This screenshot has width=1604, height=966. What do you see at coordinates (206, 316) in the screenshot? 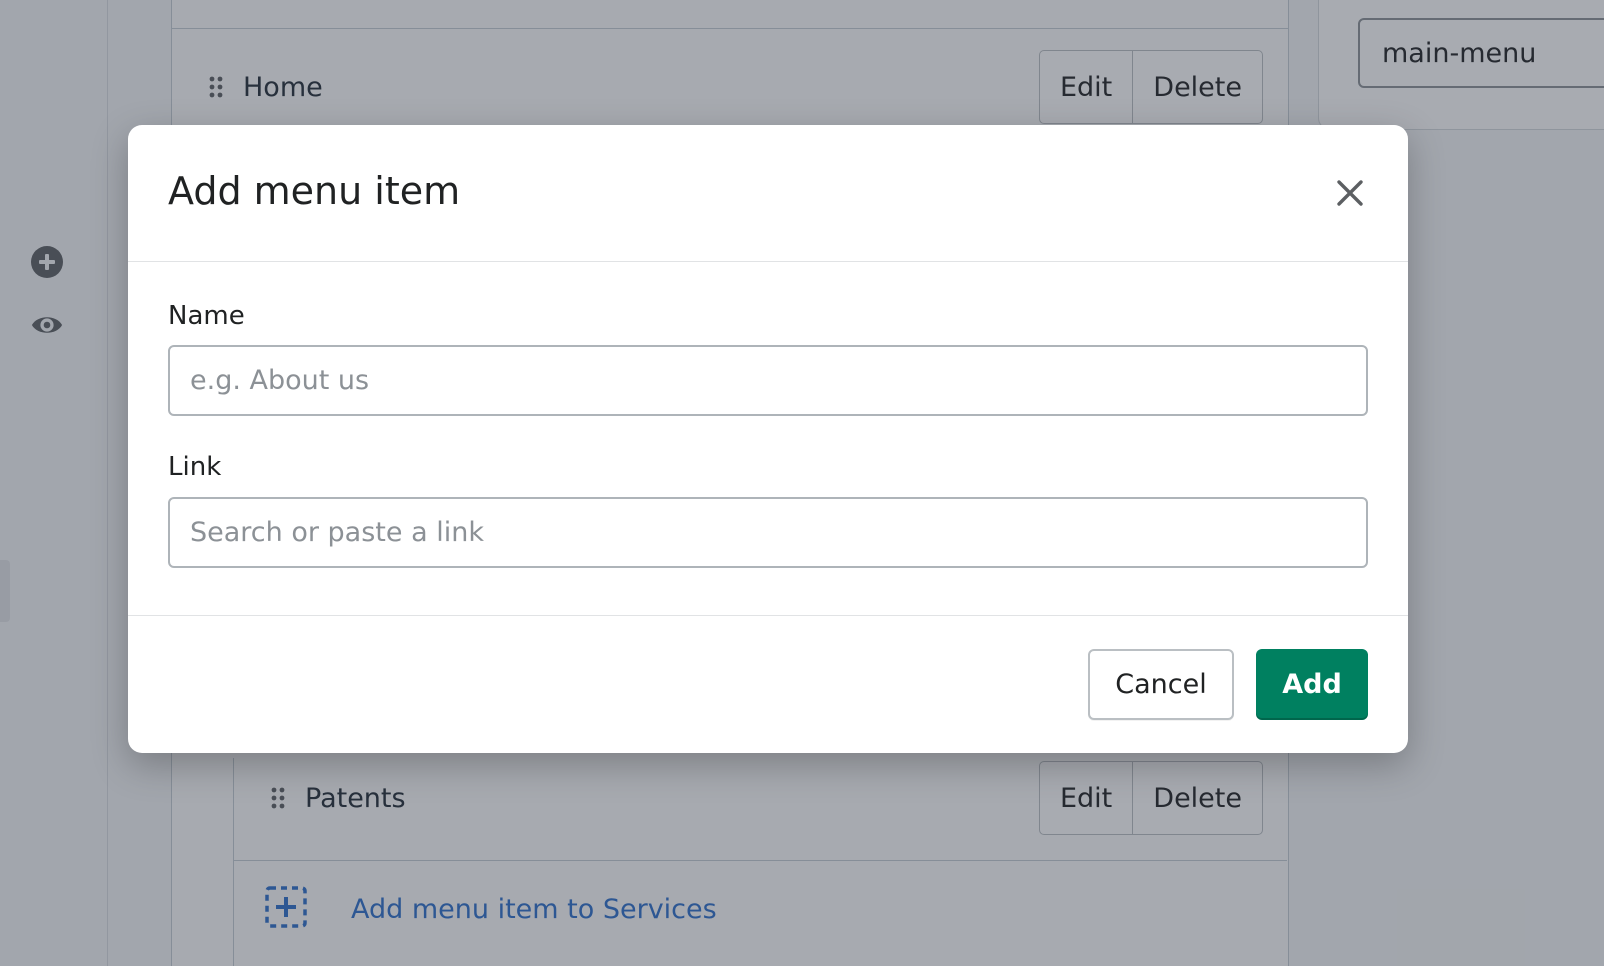
I see `name-label: Name` at bounding box center [206, 316].